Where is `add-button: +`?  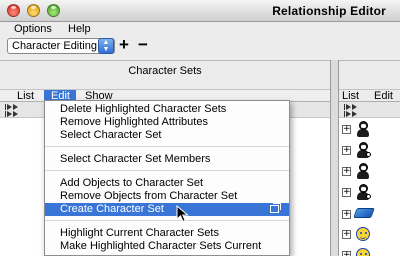 add-button: + is located at coordinates (124, 44).